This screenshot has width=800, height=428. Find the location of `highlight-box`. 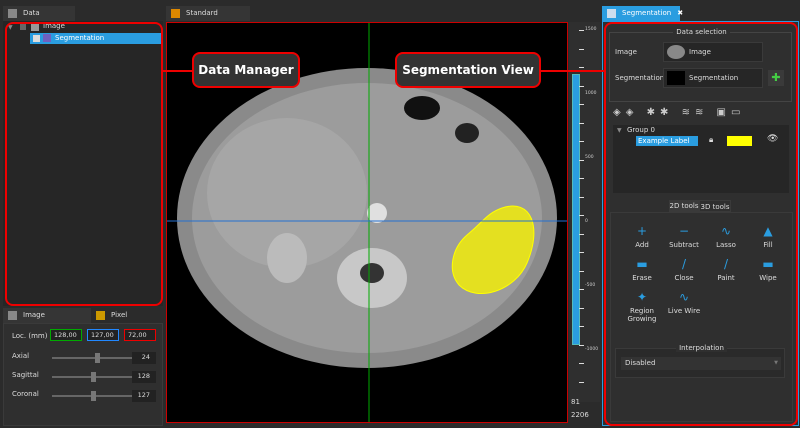

highlight-box is located at coordinates (84, 164).